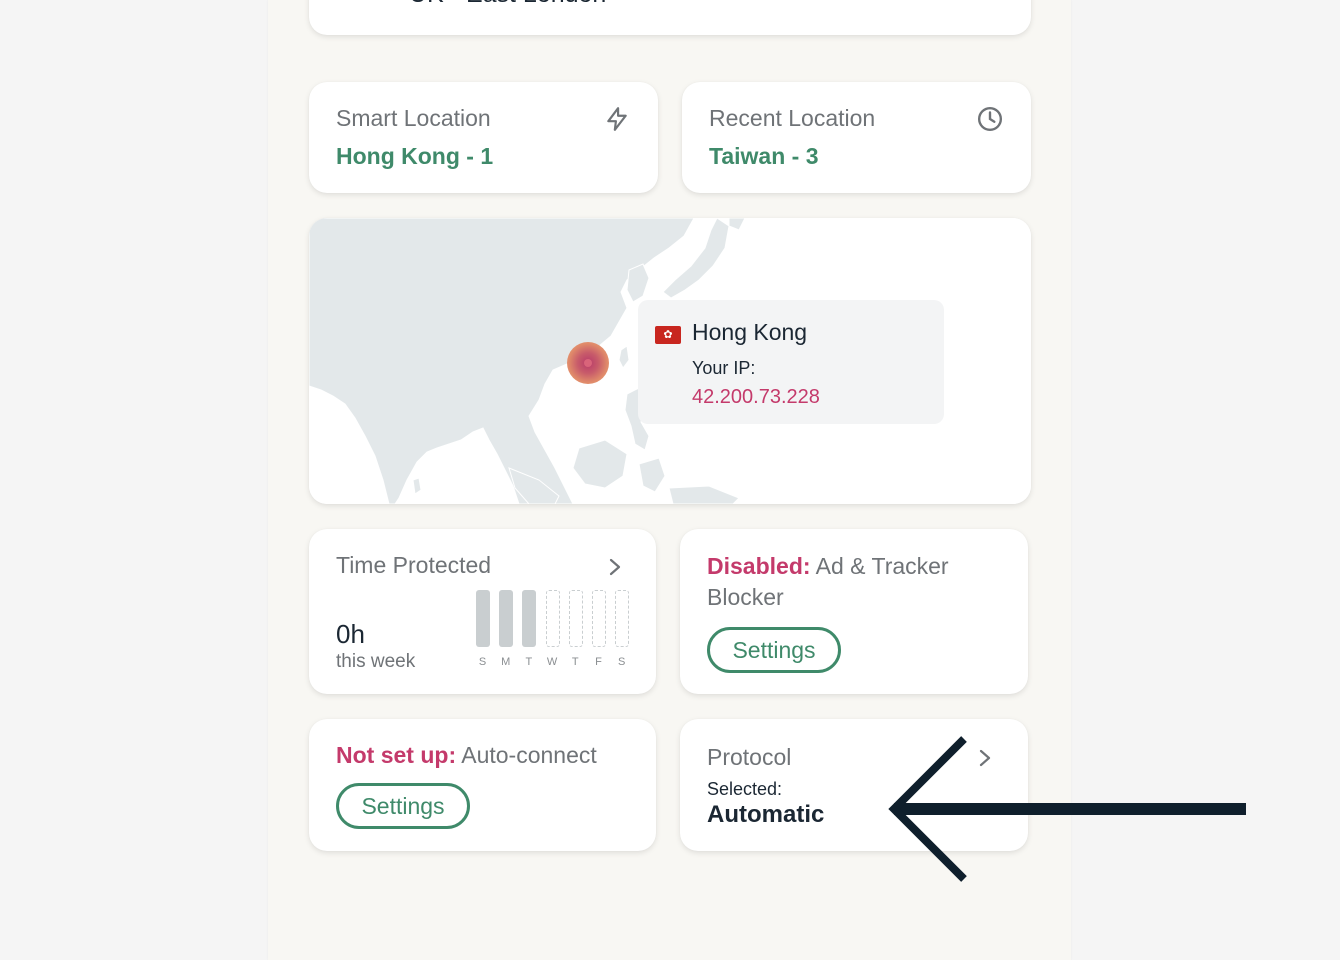 The image size is (1340, 960). I want to click on time-protected-subtitle: this week, so click(376, 661).